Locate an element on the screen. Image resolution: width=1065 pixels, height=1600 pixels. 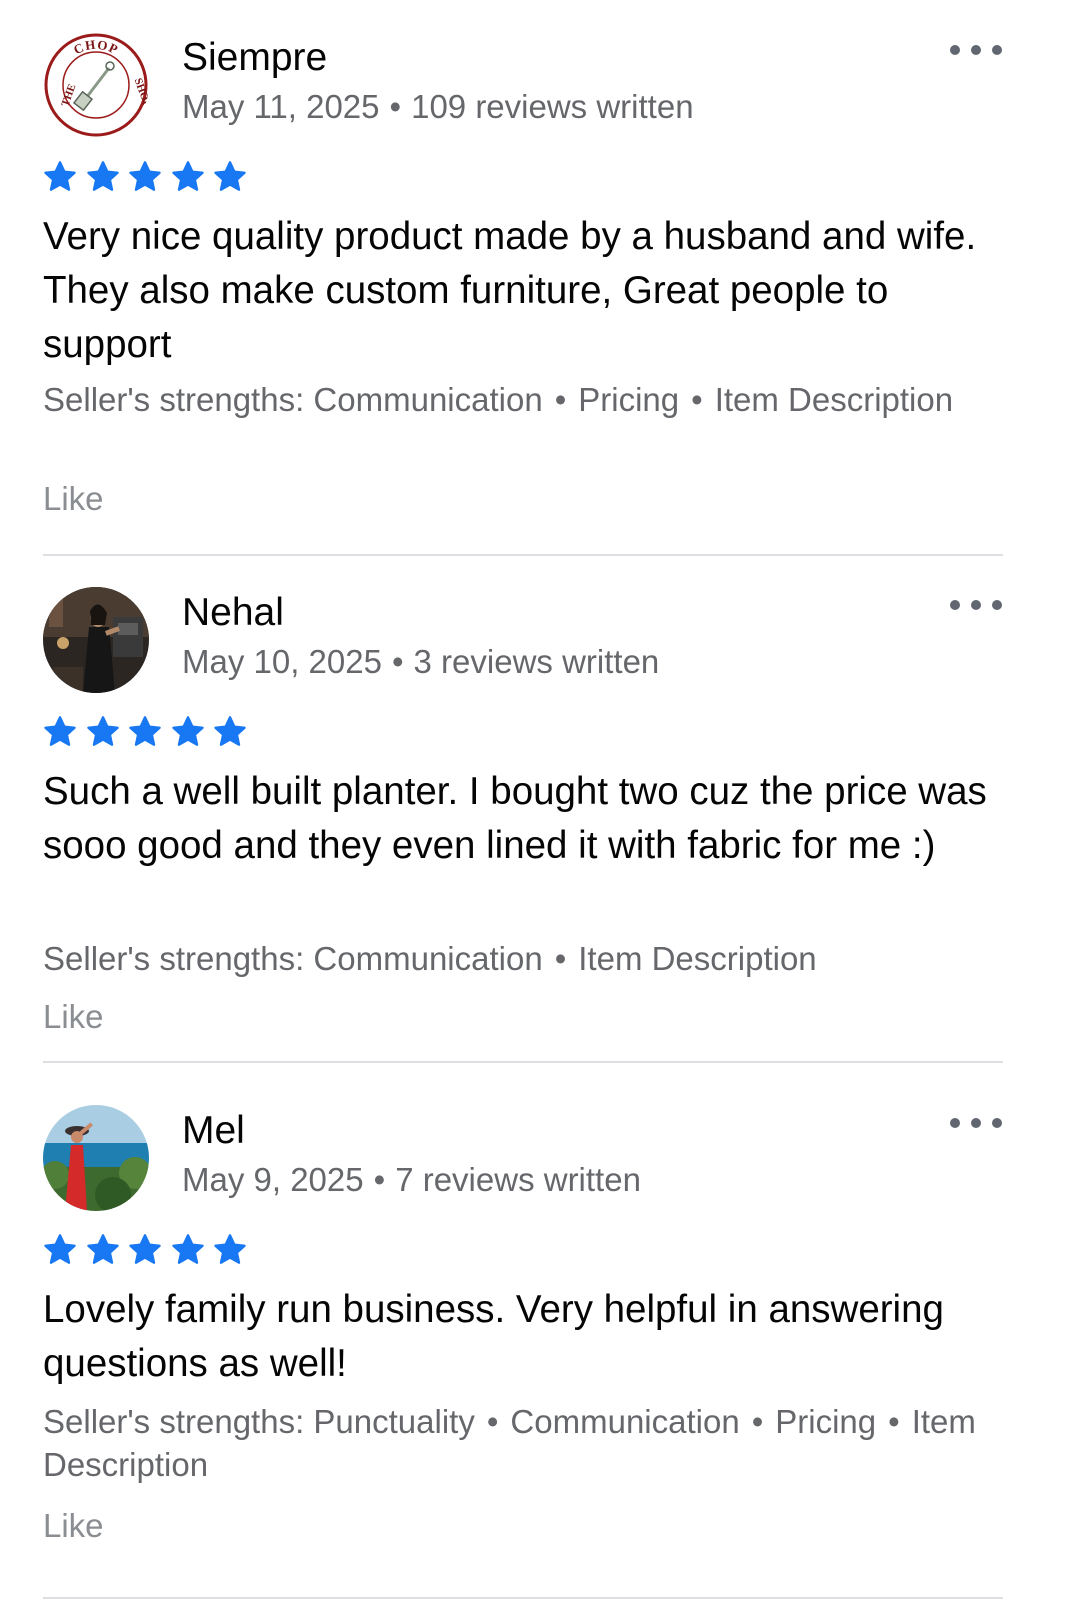
review-date: May 10, 2025 is located at coordinates (282, 661).